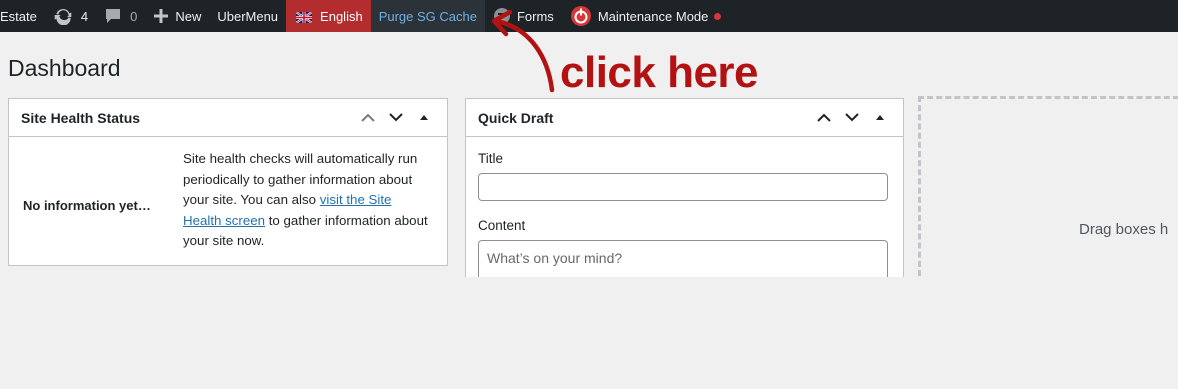 This screenshot has height=389, width=1178. What do you see at coordinates (659, 72) in the screenshot?
I see `annotation-text: click here` at bounding box center [659, 72].